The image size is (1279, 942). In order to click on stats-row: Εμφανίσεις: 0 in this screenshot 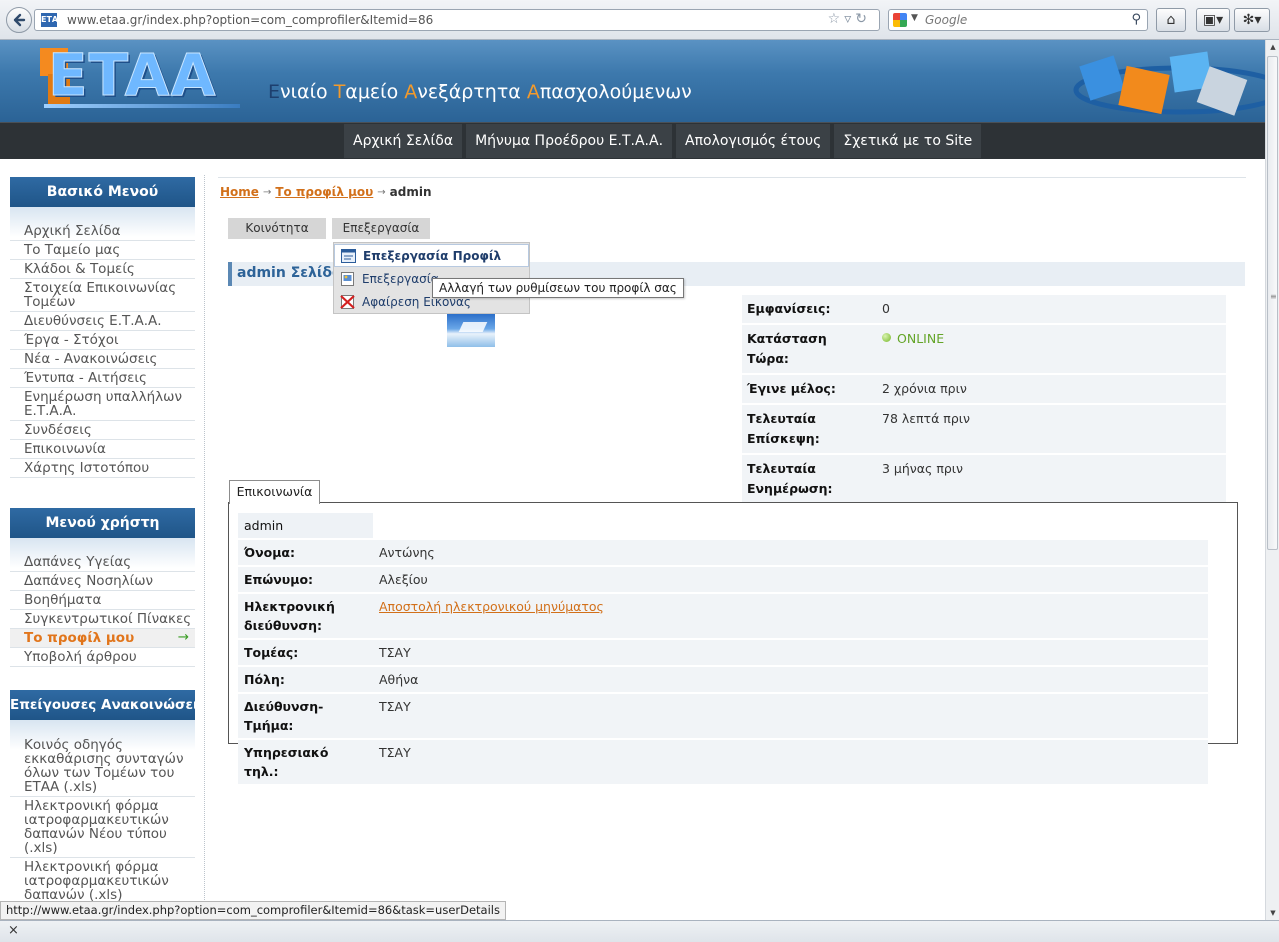, I will do `click(984, 310)`.